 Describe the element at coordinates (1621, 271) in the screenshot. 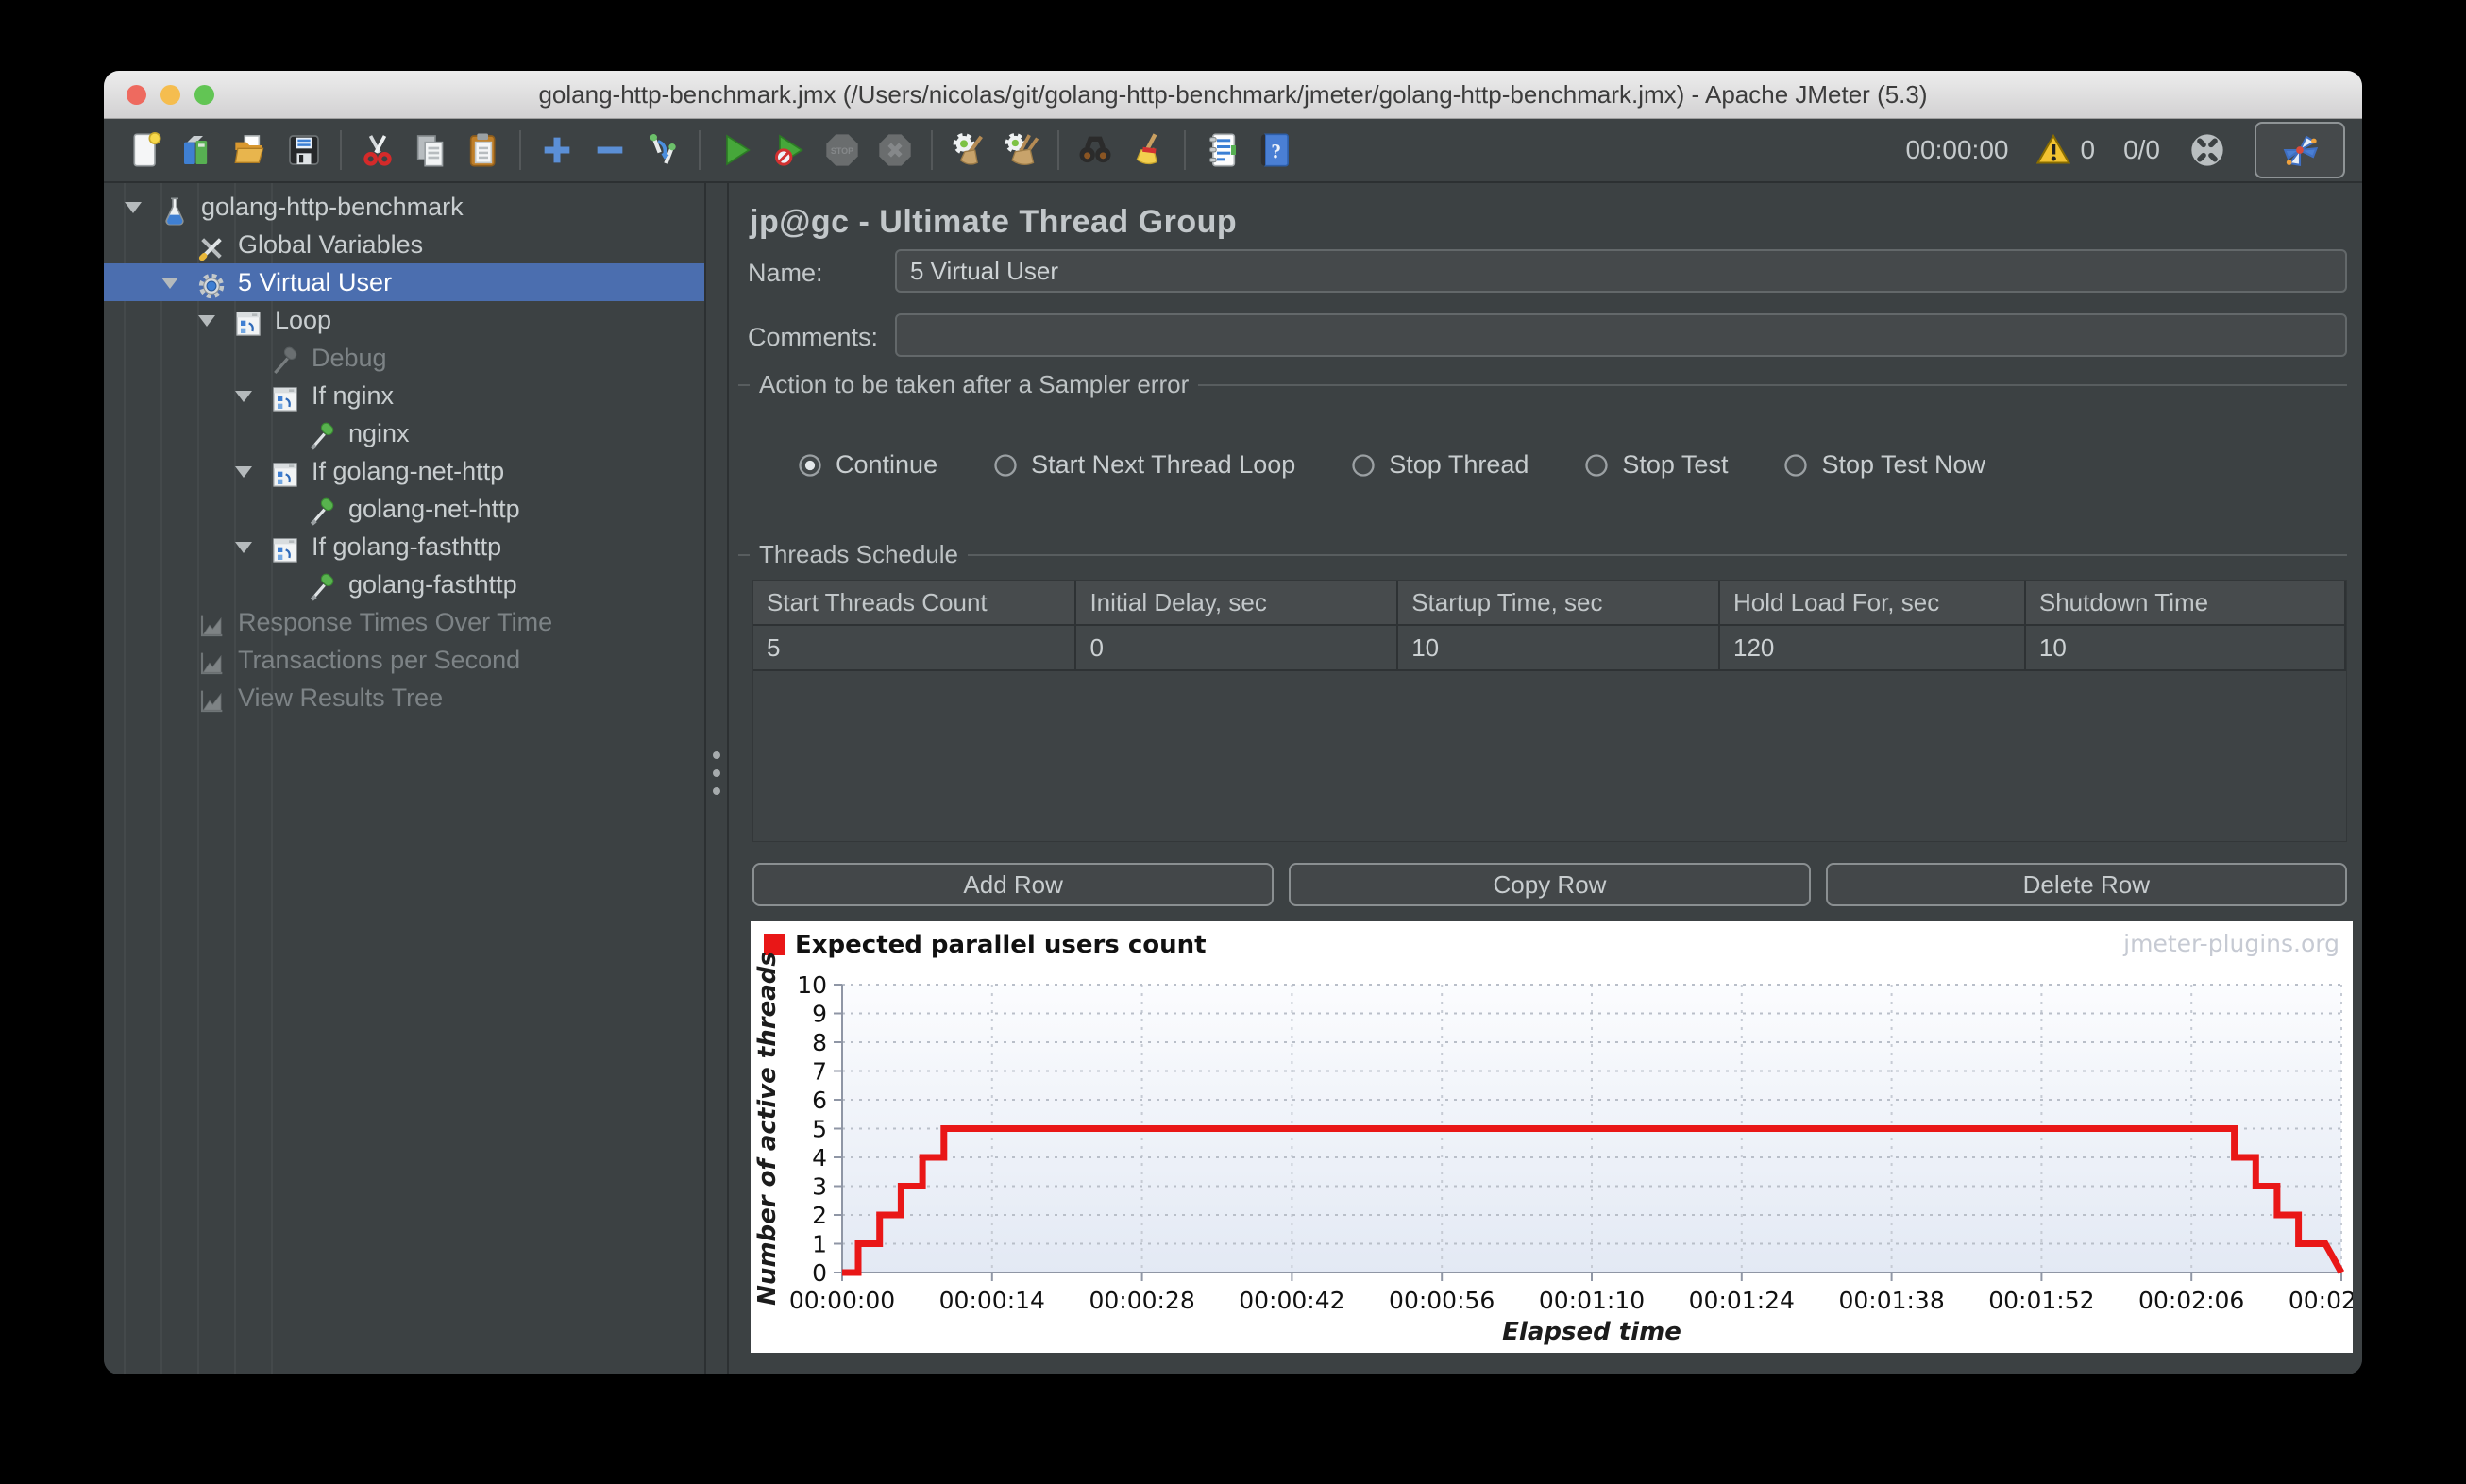

I see `name-field` at that location.